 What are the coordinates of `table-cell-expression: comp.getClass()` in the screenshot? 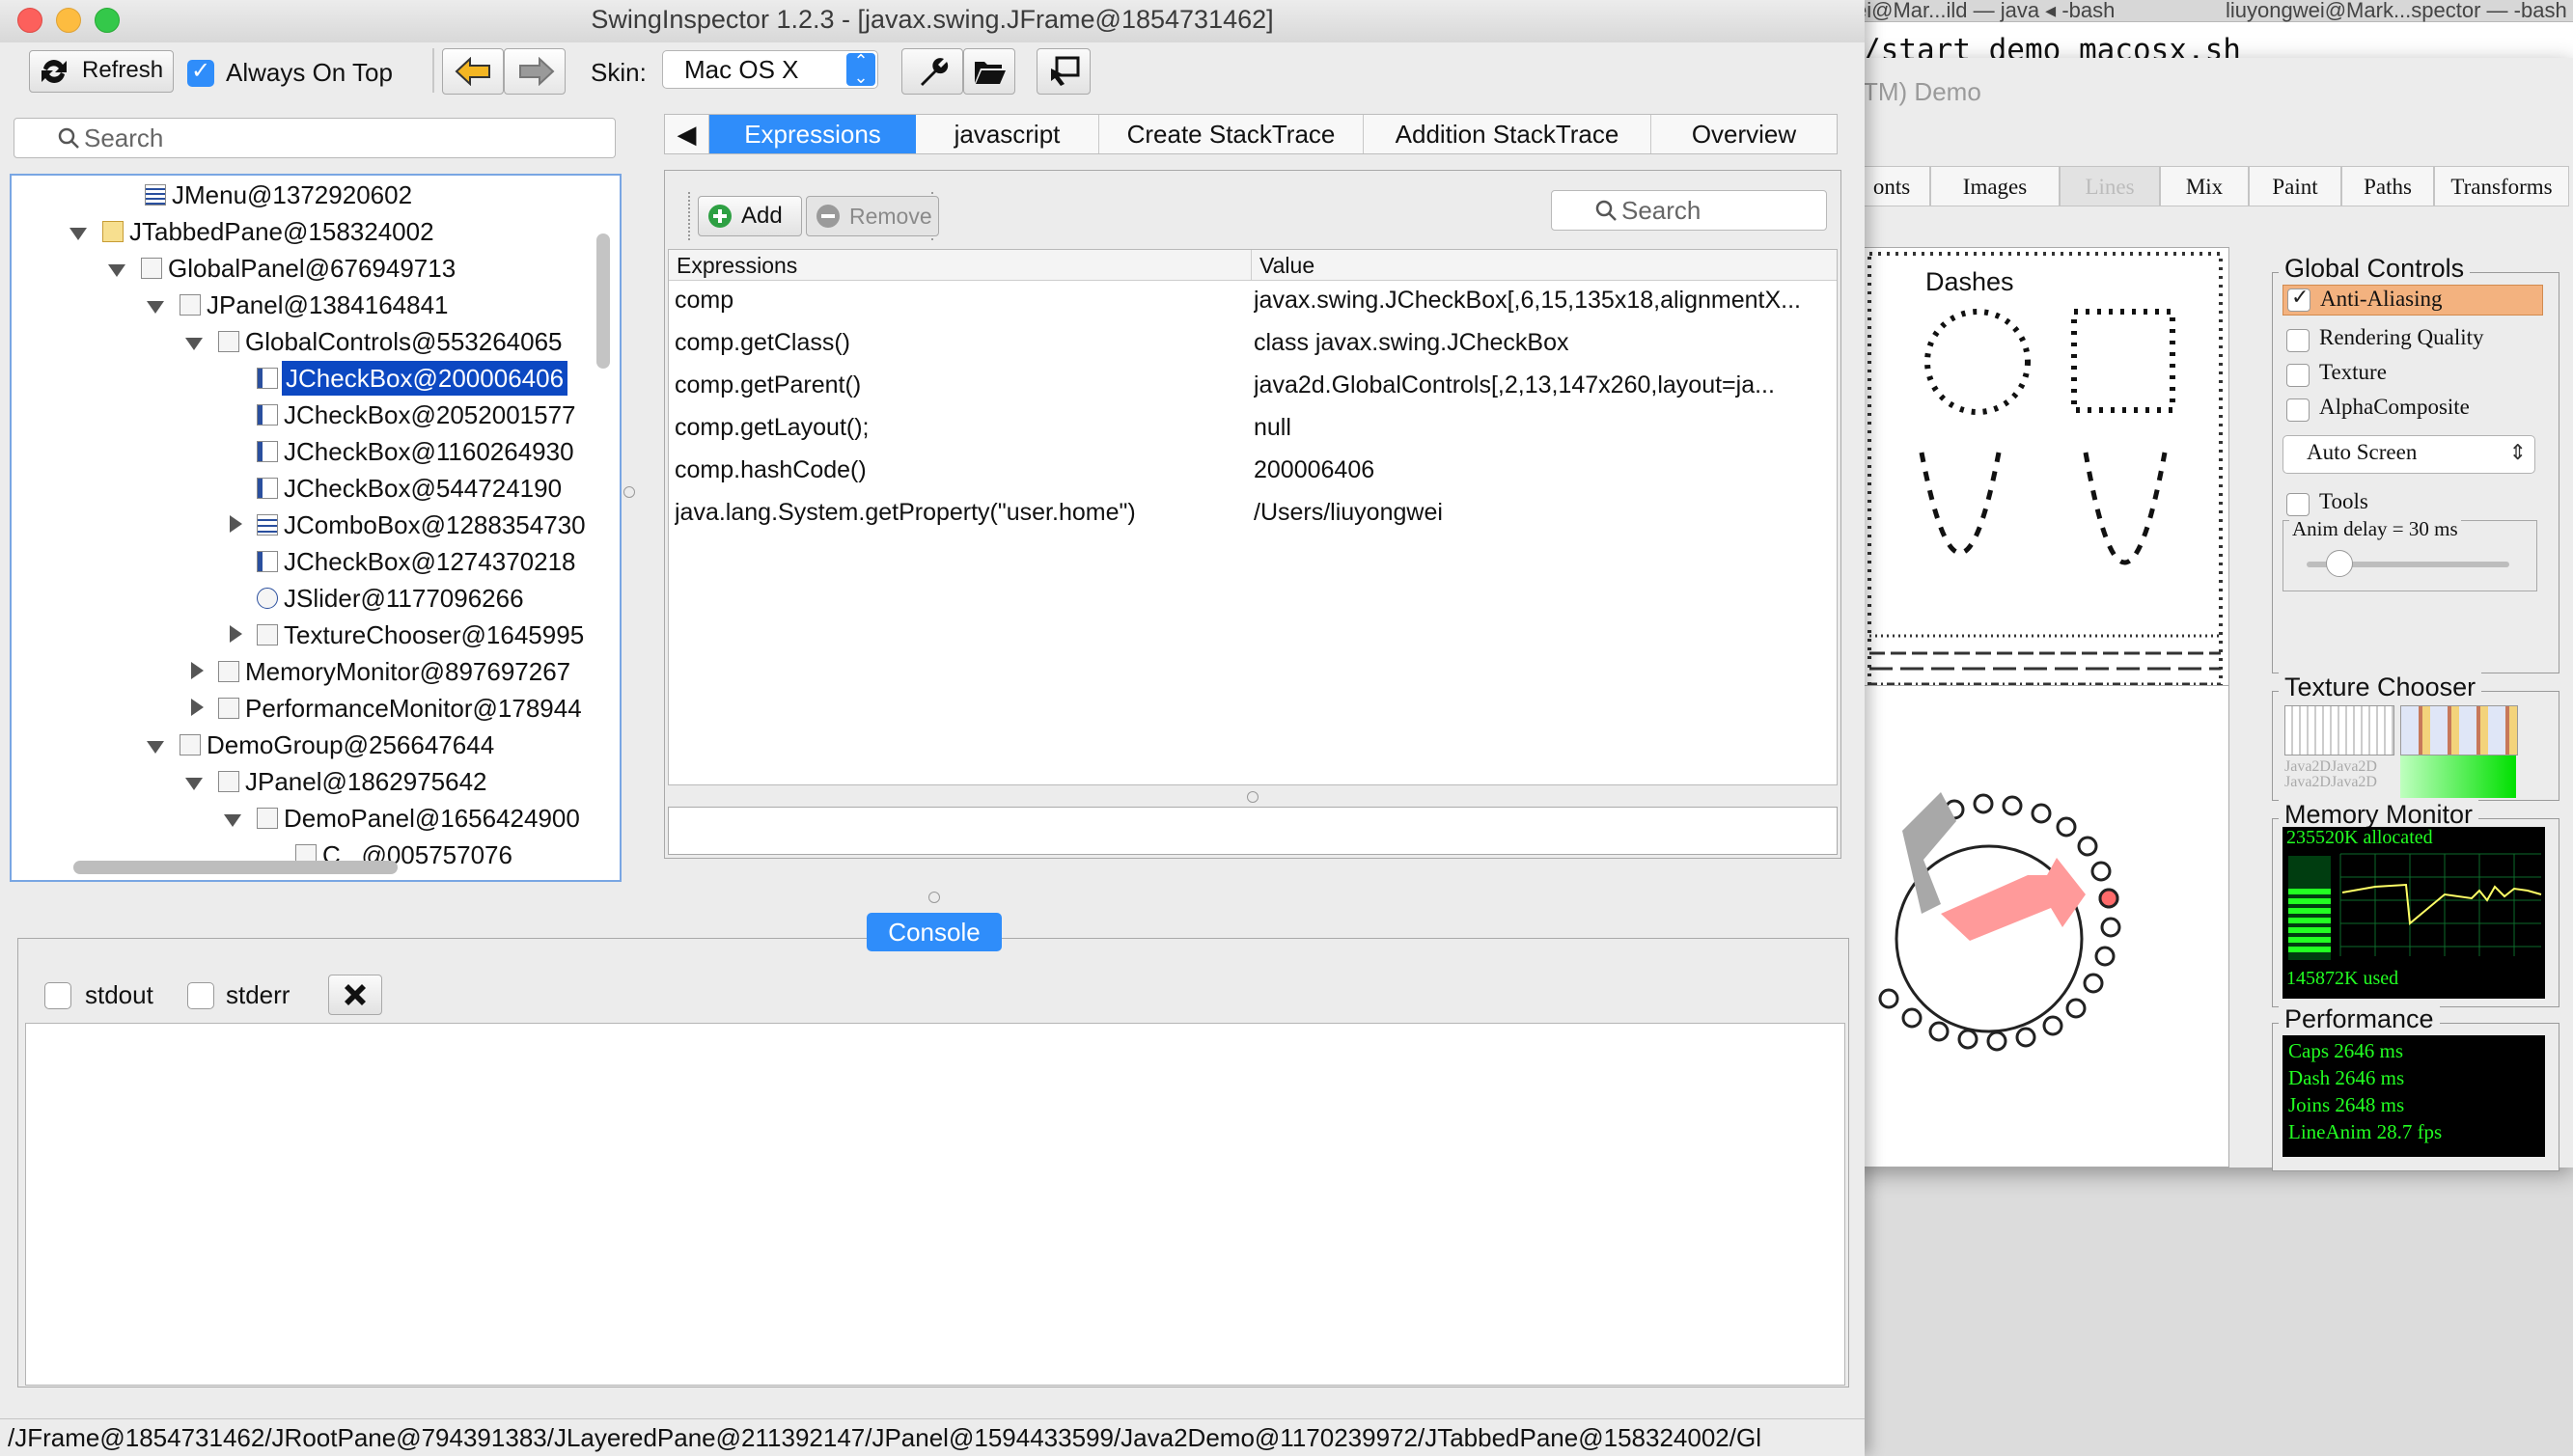 It's located at (959, 342).